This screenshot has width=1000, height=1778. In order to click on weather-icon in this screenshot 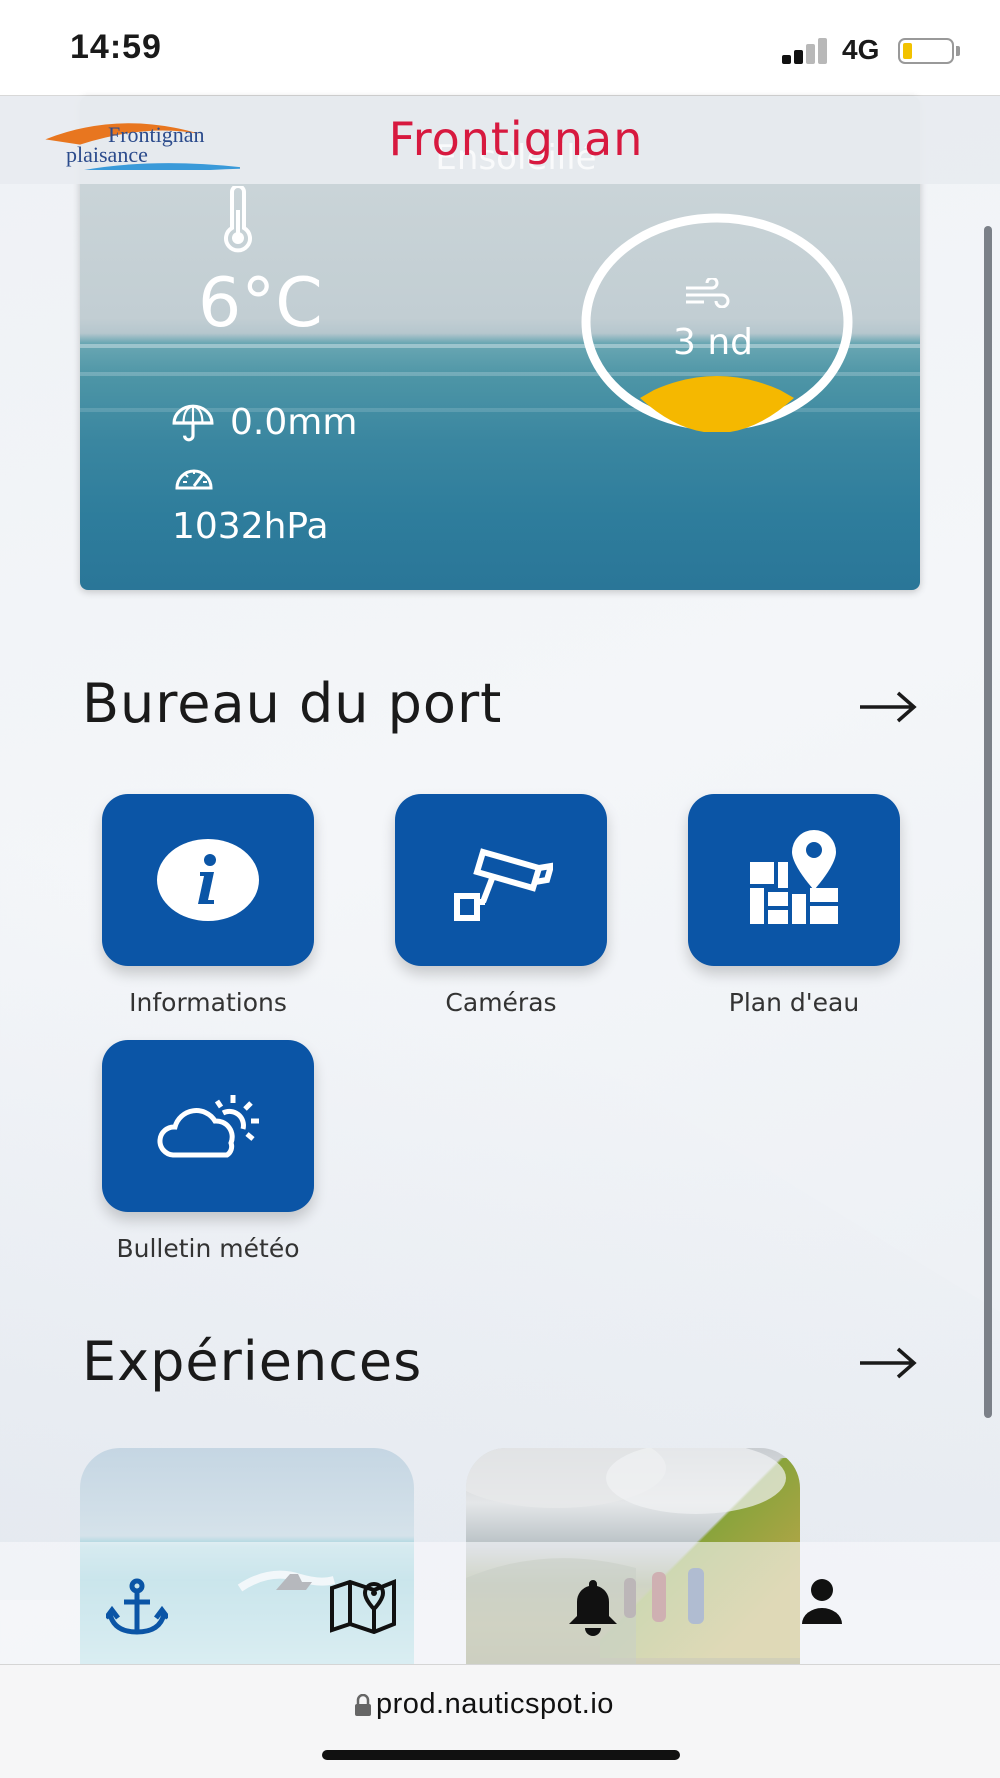, I will do `click(208, 1126)`.